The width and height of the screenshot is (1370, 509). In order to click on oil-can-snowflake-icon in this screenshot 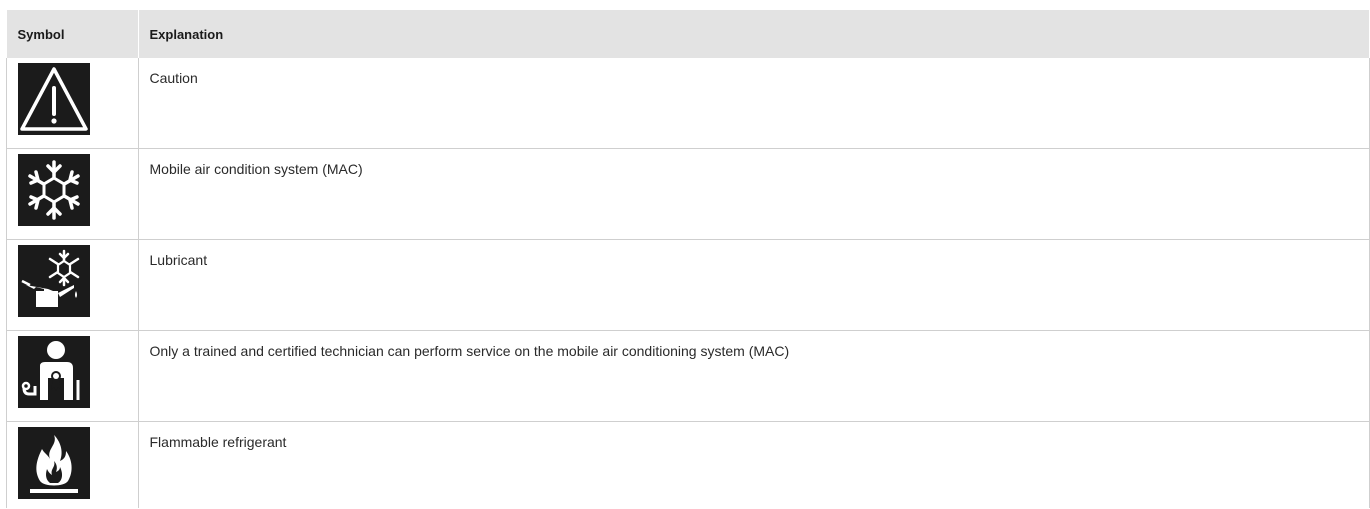, I will do `click(54, 281)`.